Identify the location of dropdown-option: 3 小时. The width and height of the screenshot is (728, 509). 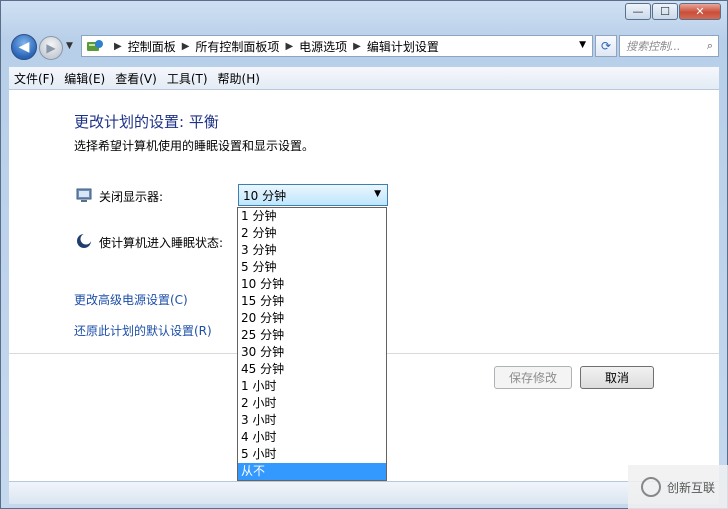
(312, 420).